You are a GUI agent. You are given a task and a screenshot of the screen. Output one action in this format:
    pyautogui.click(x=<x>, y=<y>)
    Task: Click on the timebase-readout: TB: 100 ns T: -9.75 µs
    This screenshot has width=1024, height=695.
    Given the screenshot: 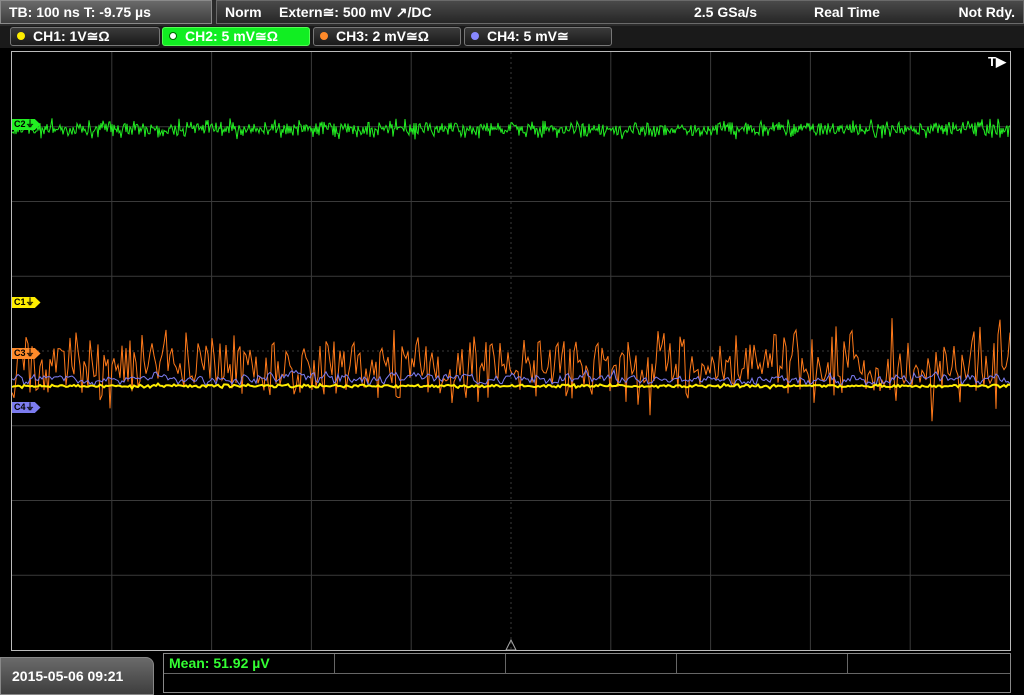 What is the action you would take?
    pyautogui.click(x=106, y=12)
    